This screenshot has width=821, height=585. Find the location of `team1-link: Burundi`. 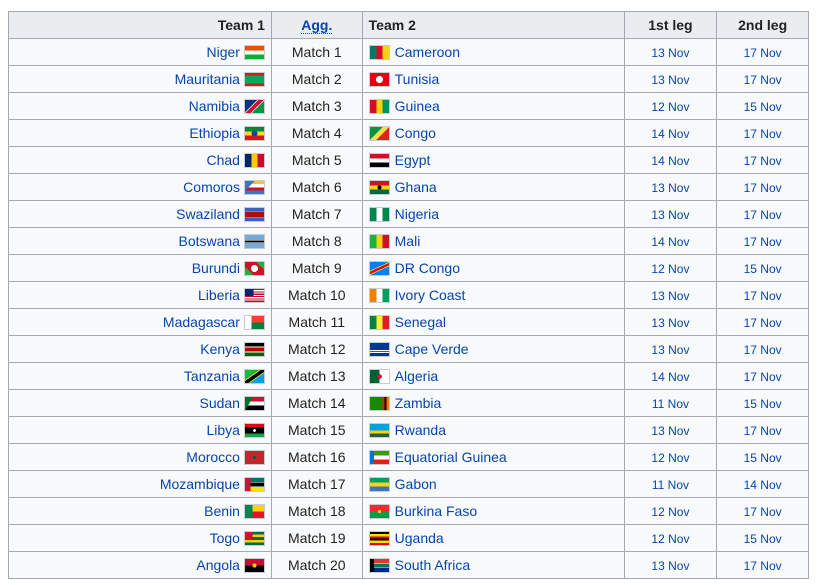

team1-link: Burundi is located at coordinates (216, 268).